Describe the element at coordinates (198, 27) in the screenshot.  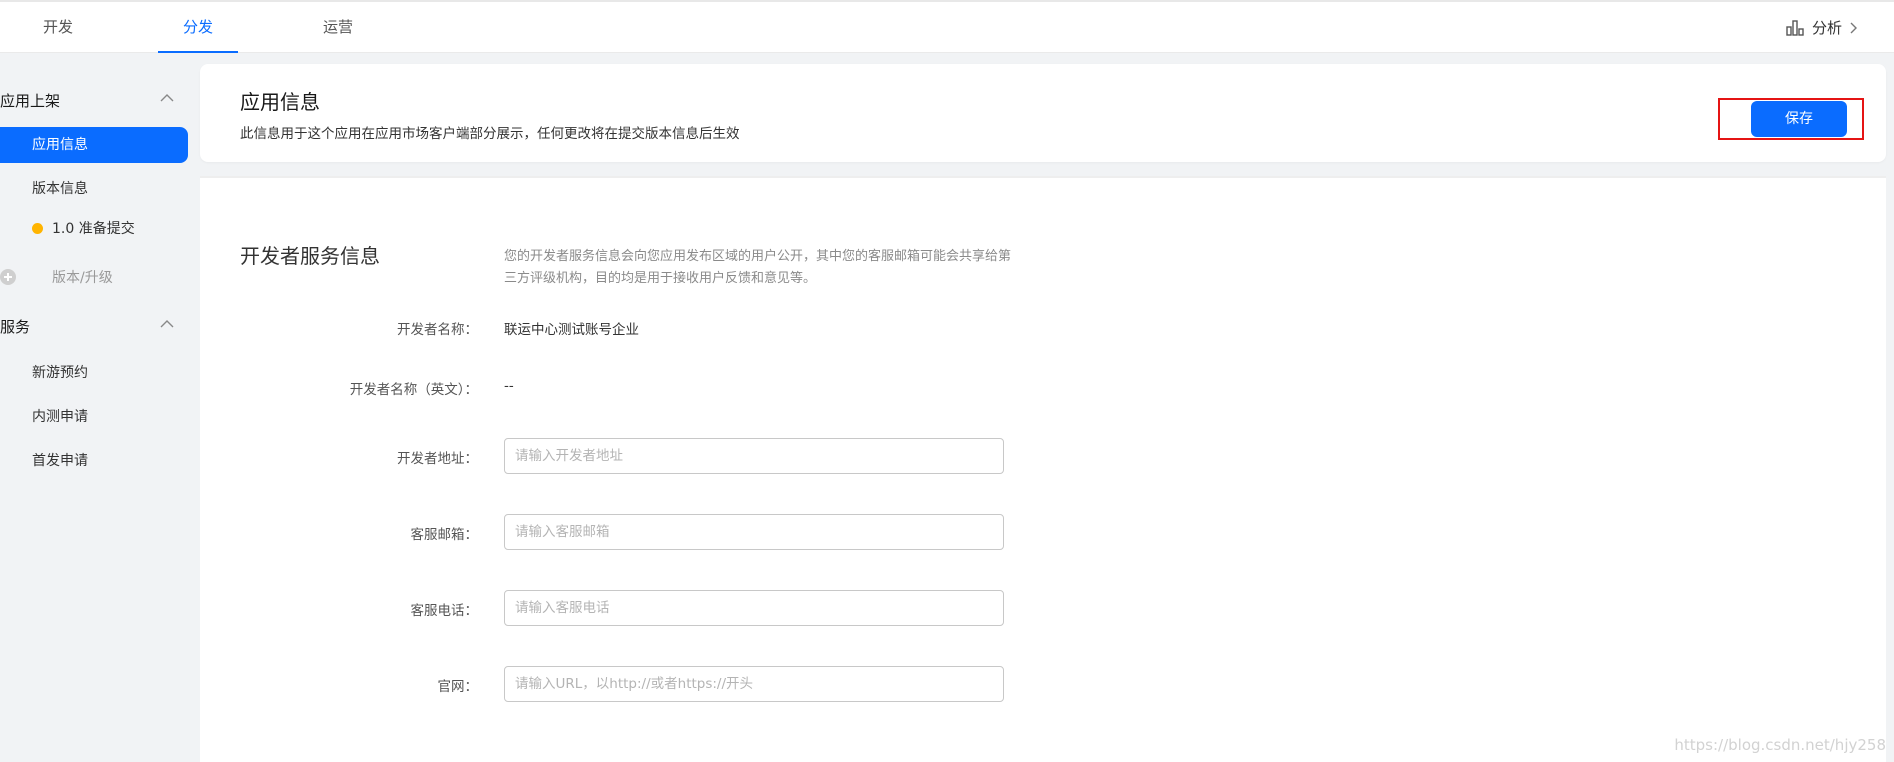
I see `tab-distribute: 分发` at that location.